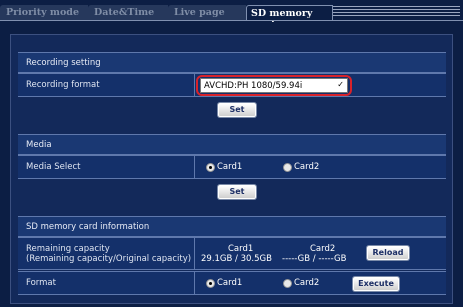 This screenshot has width=463, height=307. I want to click on tab-date-time: Date&Time, so click(128, 13).